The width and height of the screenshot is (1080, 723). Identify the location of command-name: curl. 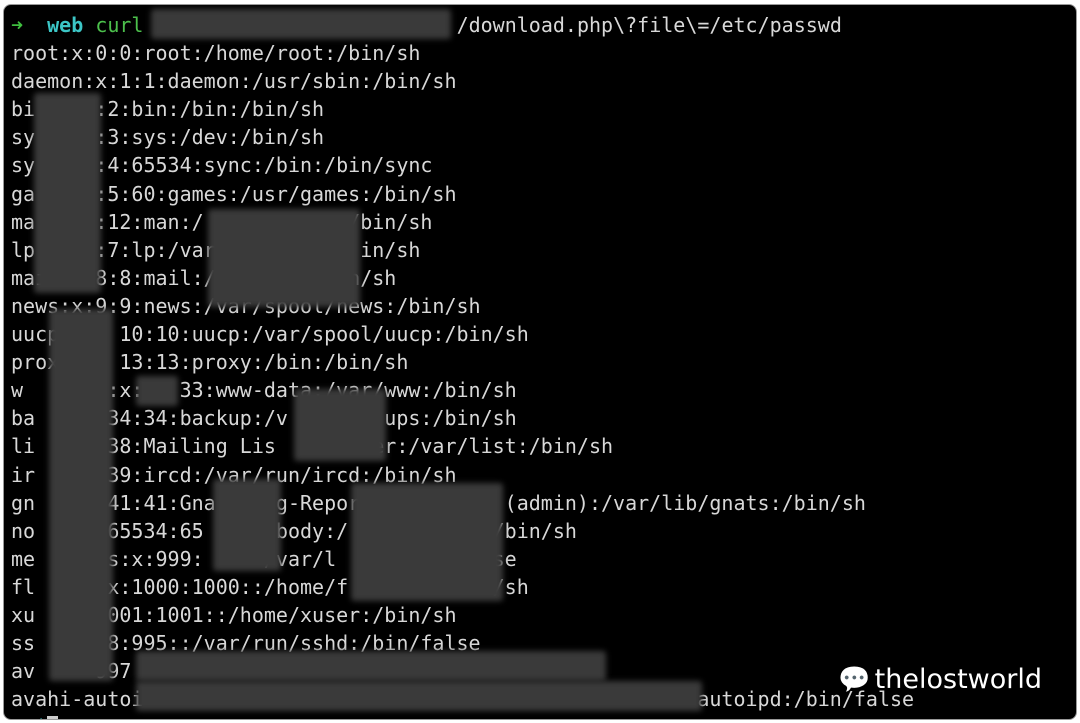
(119, 25).